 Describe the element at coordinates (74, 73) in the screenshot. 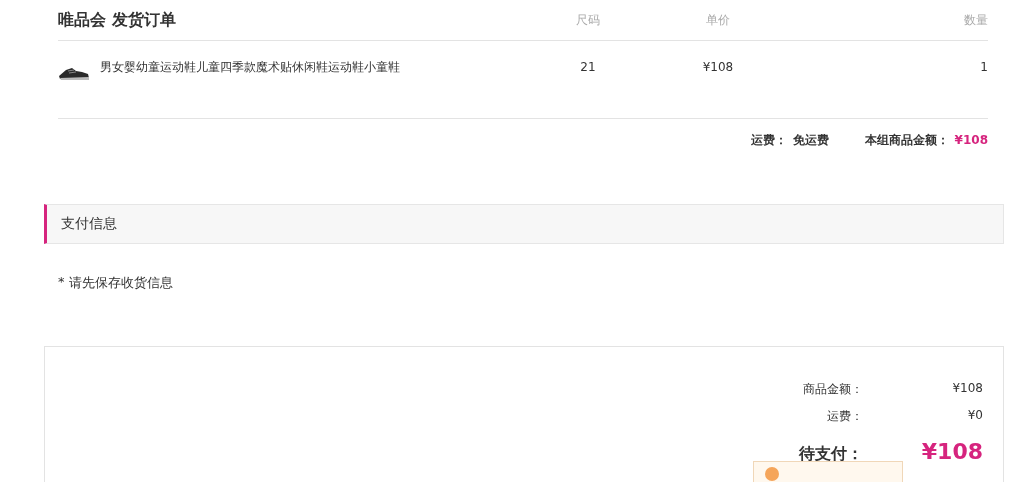

I see `shoe-icon` at that location.